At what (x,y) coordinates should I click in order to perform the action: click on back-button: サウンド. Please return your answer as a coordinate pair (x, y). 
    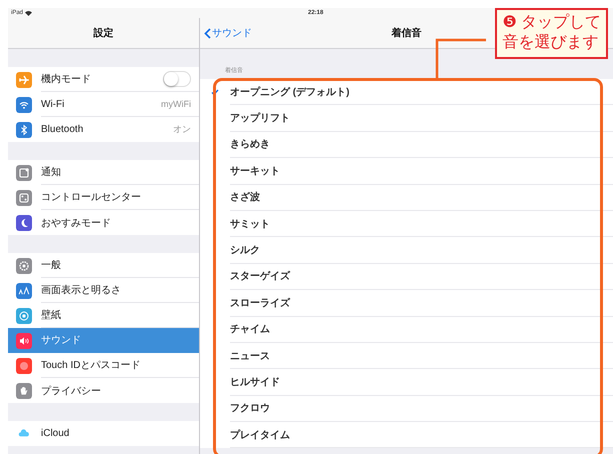
    Looking at the image, I should click on (228, 33).